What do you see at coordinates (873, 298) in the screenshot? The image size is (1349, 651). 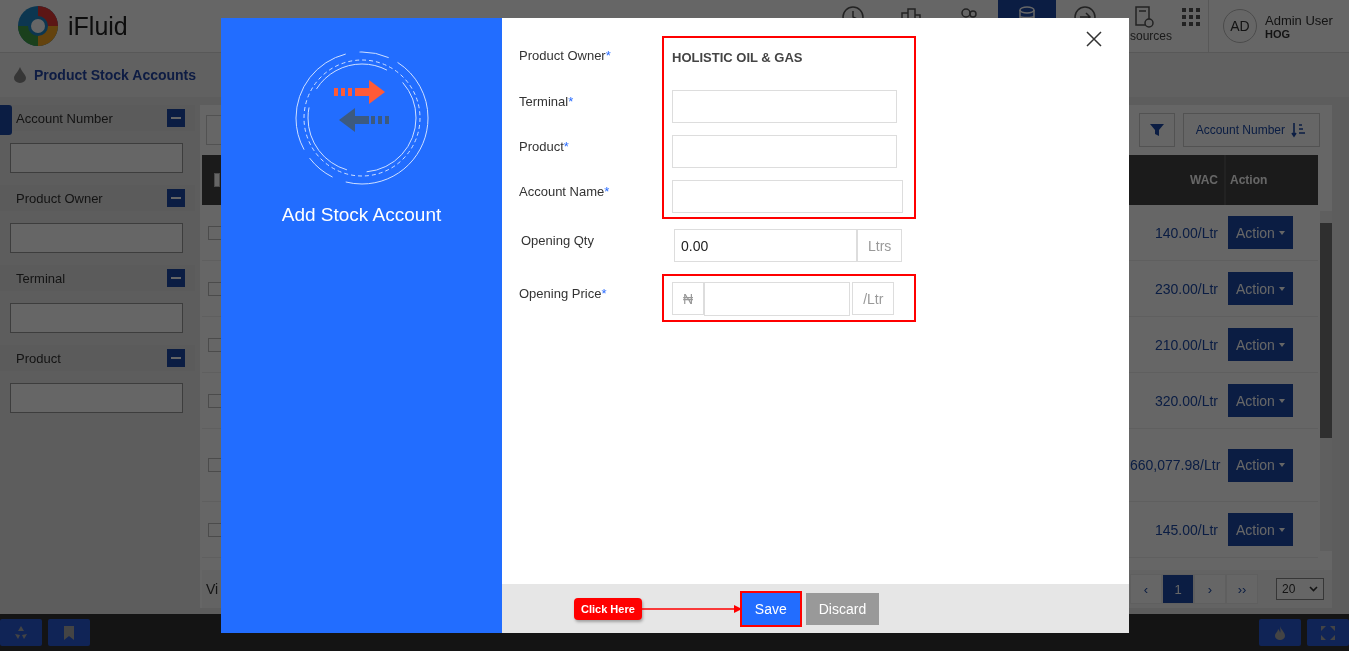 I see `unit-addon: /Ltr` at bounding box center [873, 298].